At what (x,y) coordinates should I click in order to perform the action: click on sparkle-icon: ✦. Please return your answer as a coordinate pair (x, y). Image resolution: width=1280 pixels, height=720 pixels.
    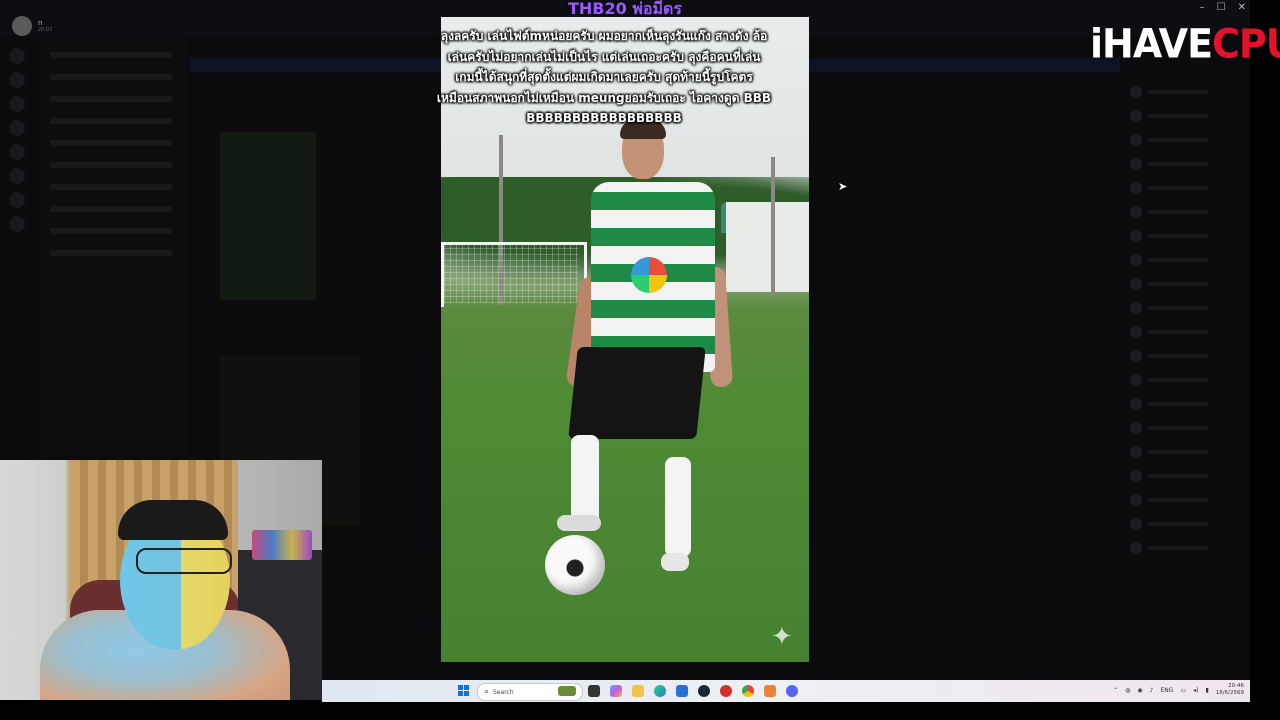
    Looking at the image, I should click on (782, 637).